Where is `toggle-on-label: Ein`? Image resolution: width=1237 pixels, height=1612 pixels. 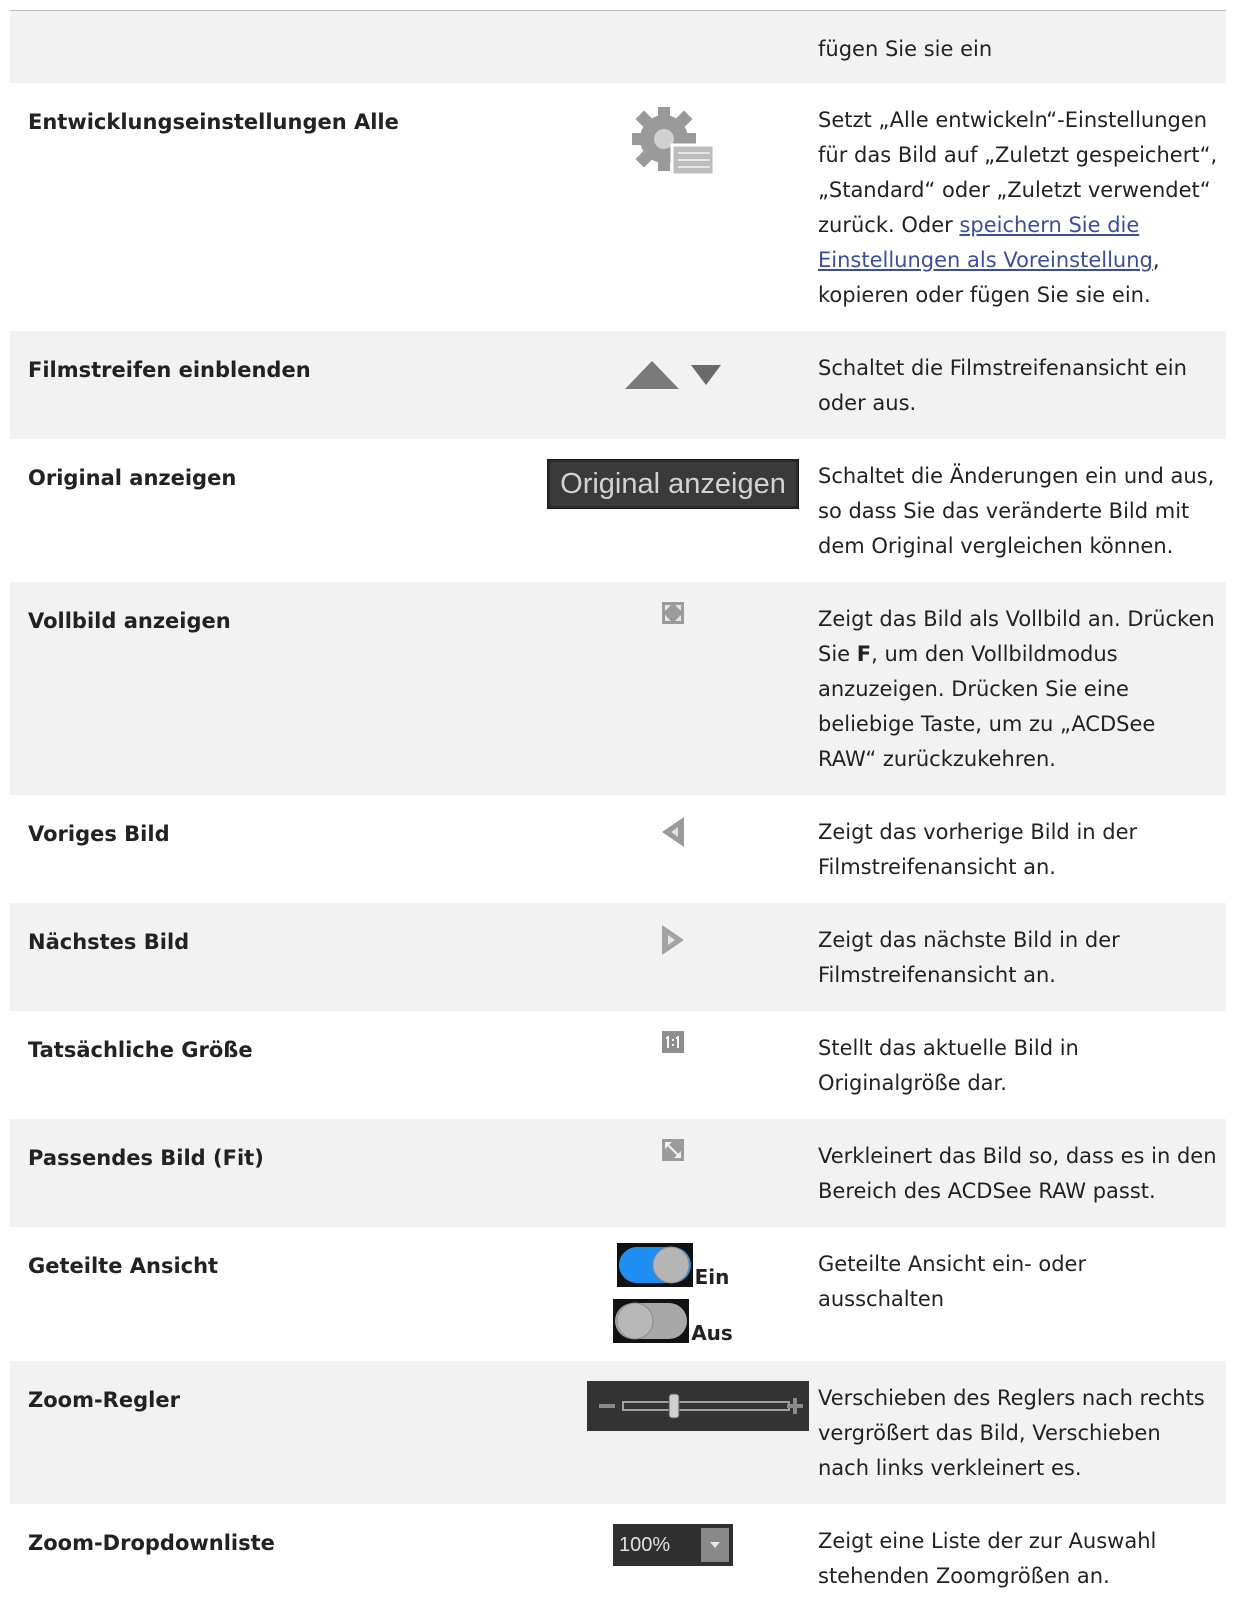
toggle-on-label: Ein is located at coordinates (712, 1277).